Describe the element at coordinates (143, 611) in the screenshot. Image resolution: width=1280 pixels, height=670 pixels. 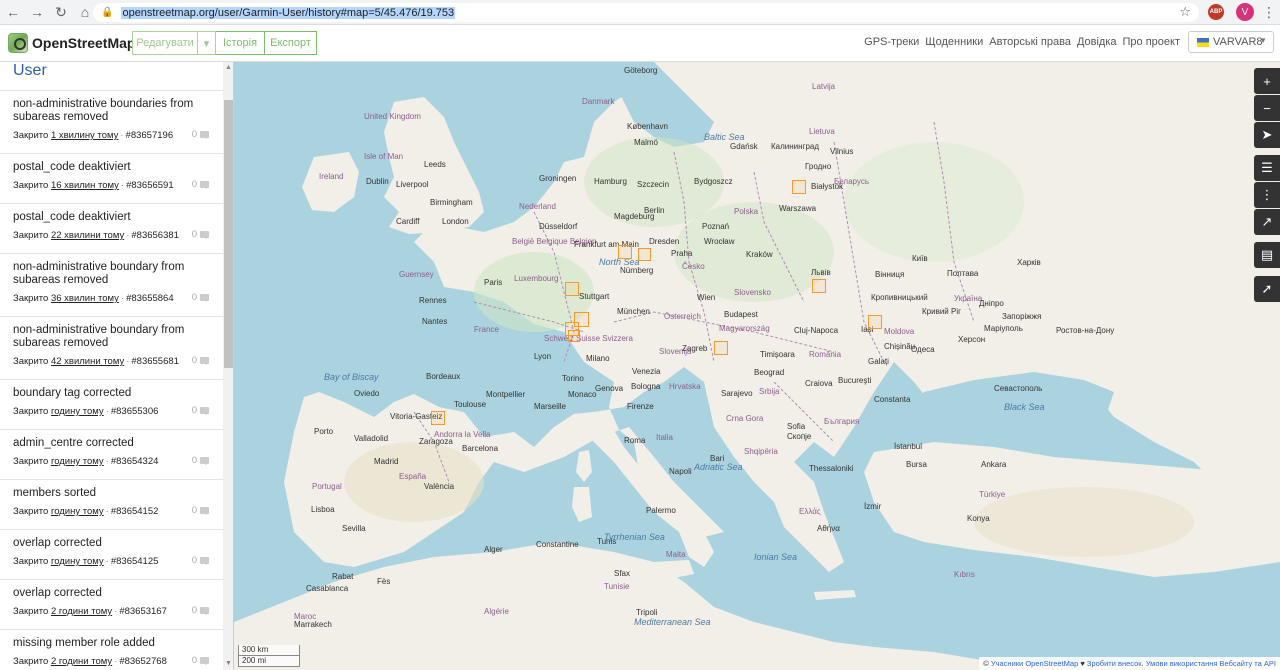
I see `changeset-id: #83653167` at that location.